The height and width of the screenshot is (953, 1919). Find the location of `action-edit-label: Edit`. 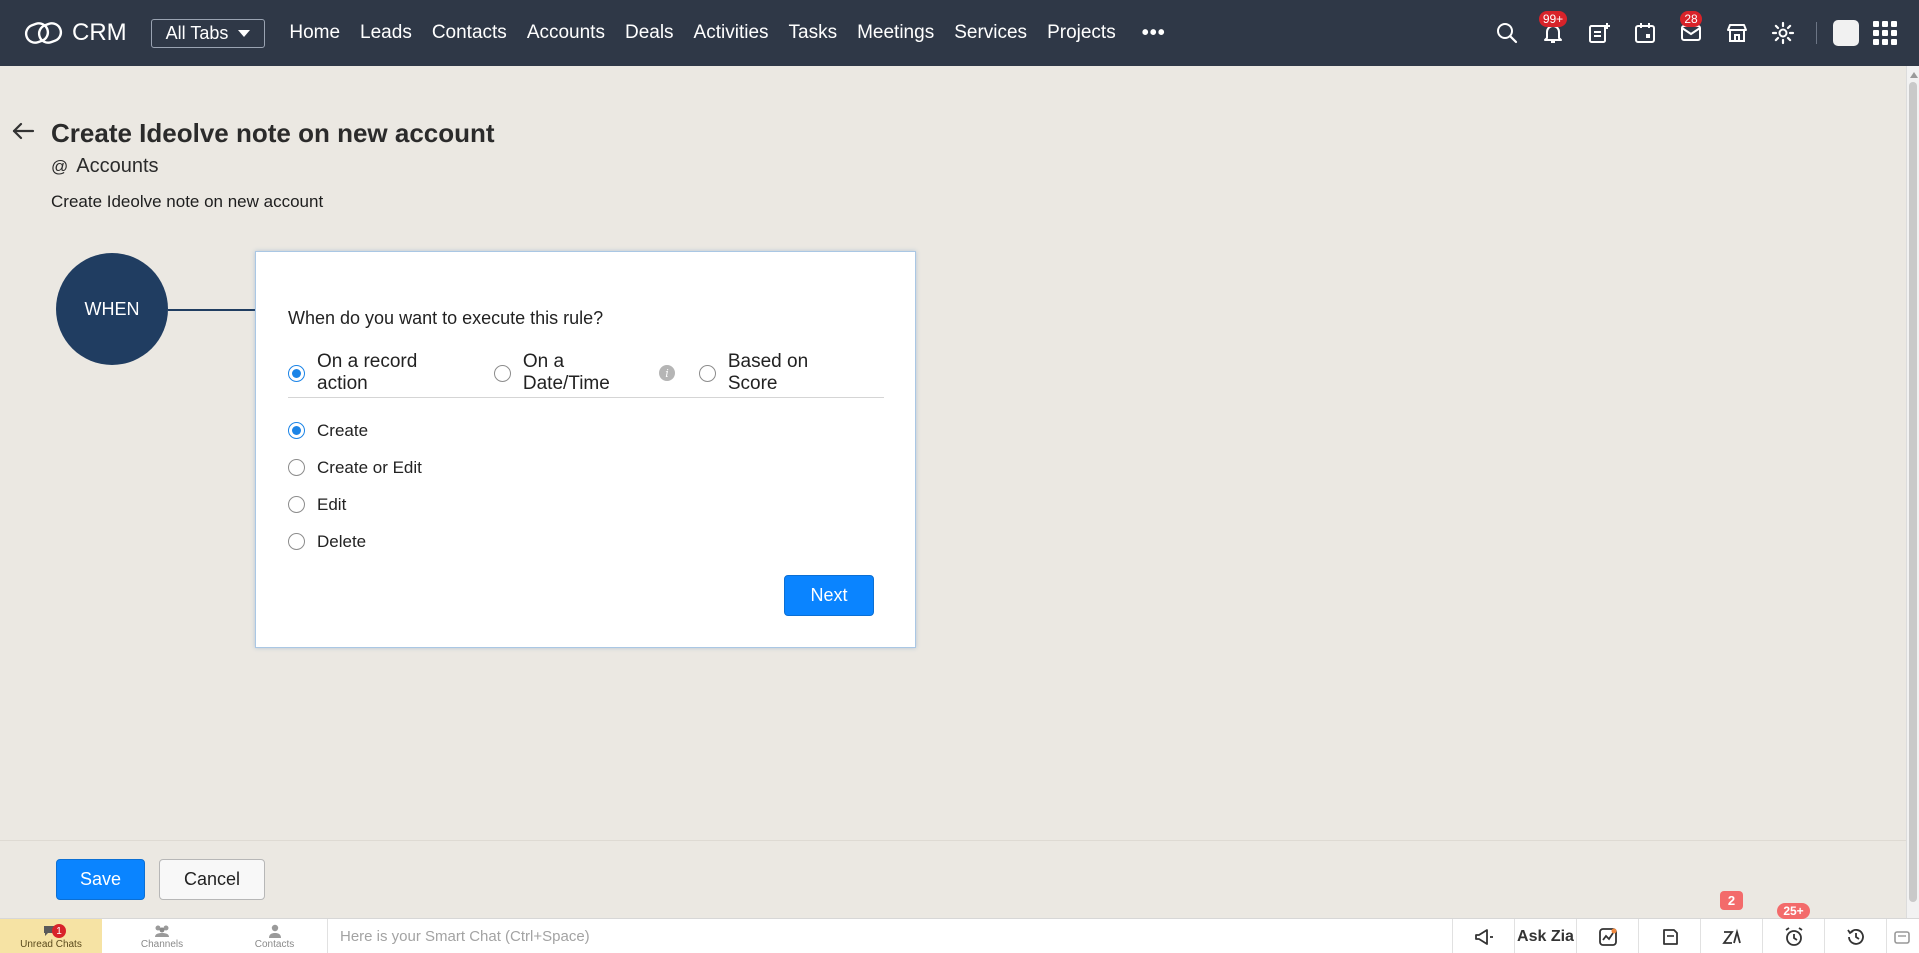

action-edit-label: Edit is located at coordinates (332, 504).